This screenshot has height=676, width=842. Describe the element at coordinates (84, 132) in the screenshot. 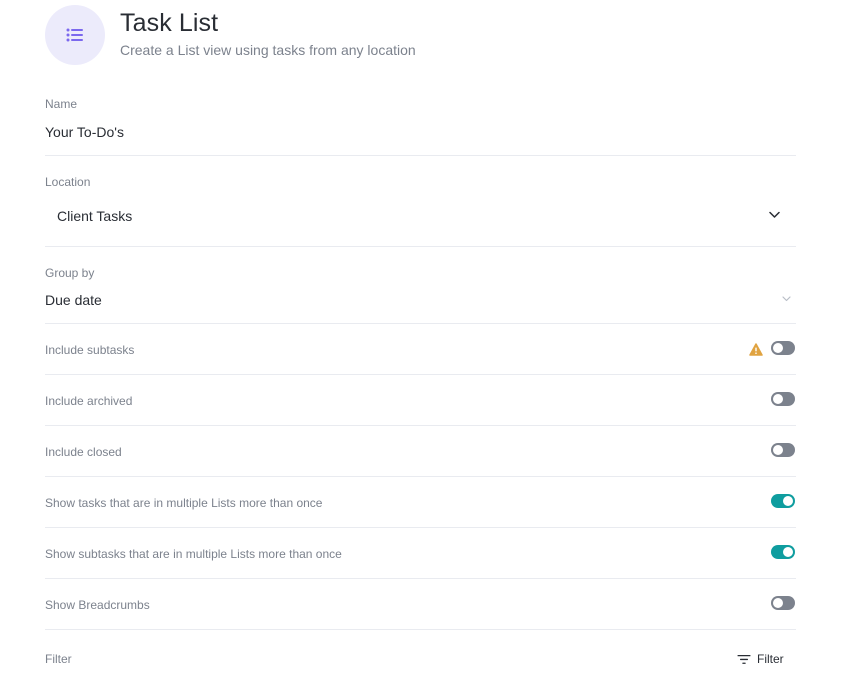

I see `name-input: Your To-Do's` at that location.